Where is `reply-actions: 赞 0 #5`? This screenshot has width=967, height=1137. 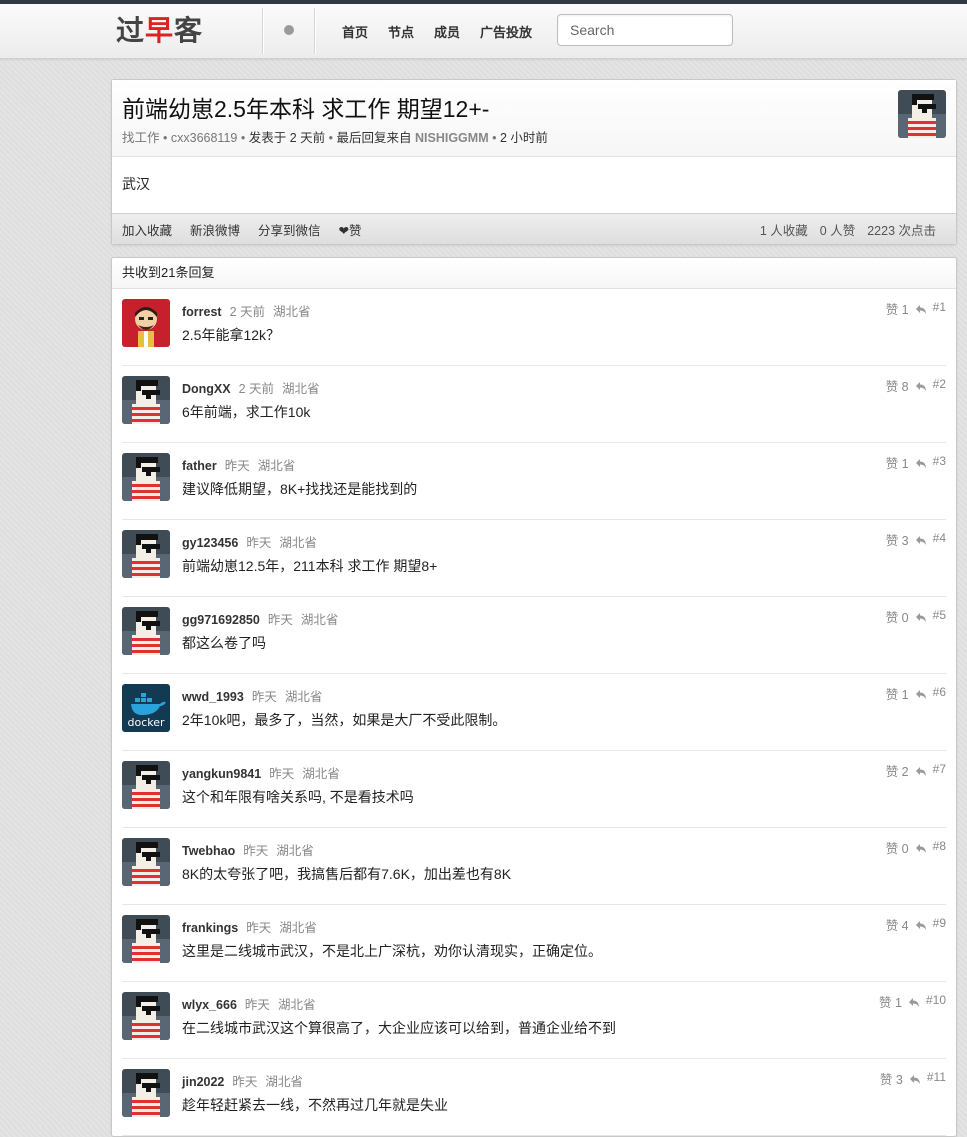 reply-actions: 赞 0 #5 is located at coordinates (916, 616).